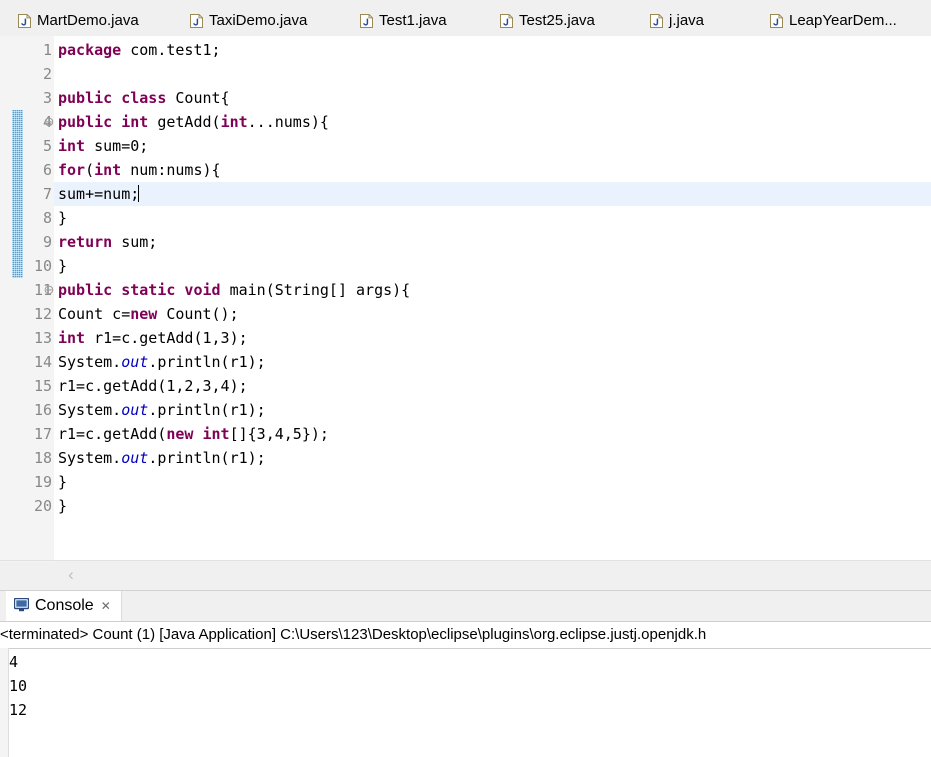  I want to click on code-token: (, so click(90, 170).